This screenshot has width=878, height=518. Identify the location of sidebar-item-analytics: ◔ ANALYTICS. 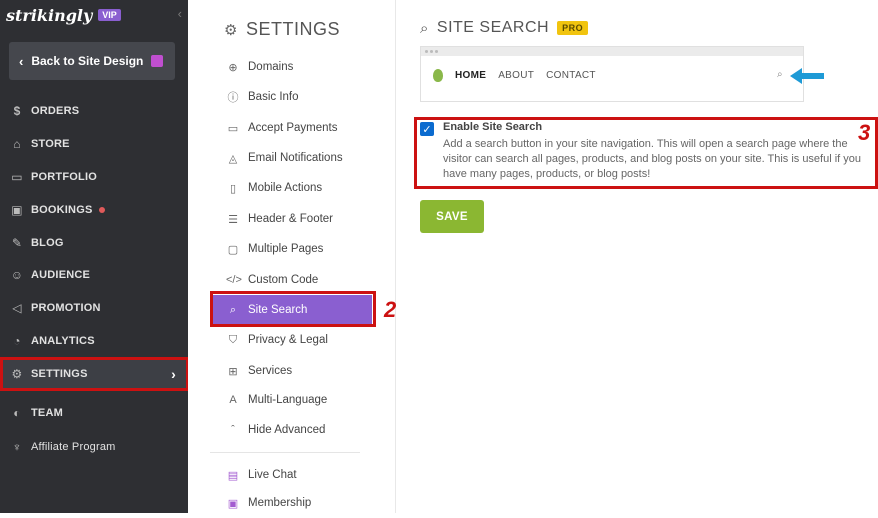
(94, 341).